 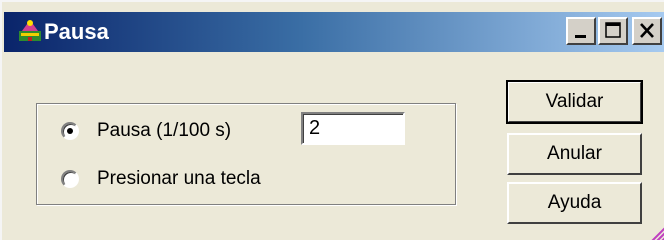 I want to click on pause-radio, so click(x=70, y=131).